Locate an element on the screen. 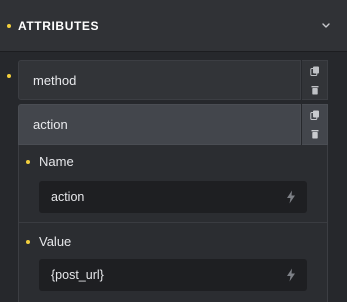  field-divider is located at coordinates (173, 222).